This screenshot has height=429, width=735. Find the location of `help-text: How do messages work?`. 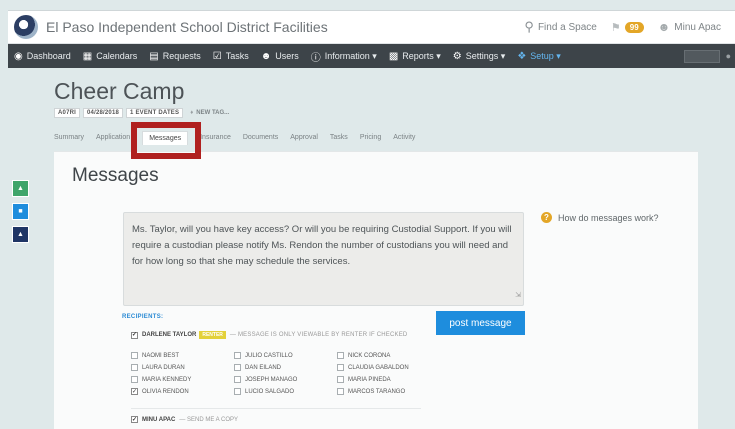

help-text: How do messages work? is located at coordinates (608, 217).